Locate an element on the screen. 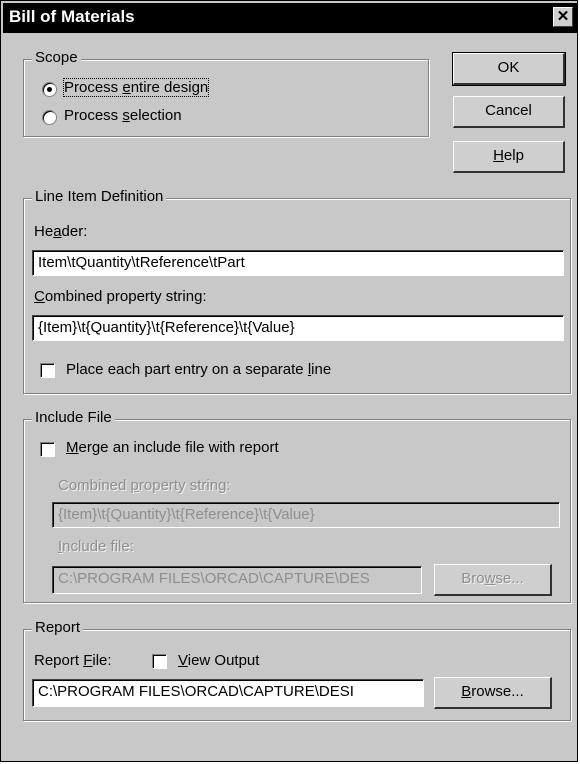  report-file-label: Report File: is located at coordinates (73, 660).